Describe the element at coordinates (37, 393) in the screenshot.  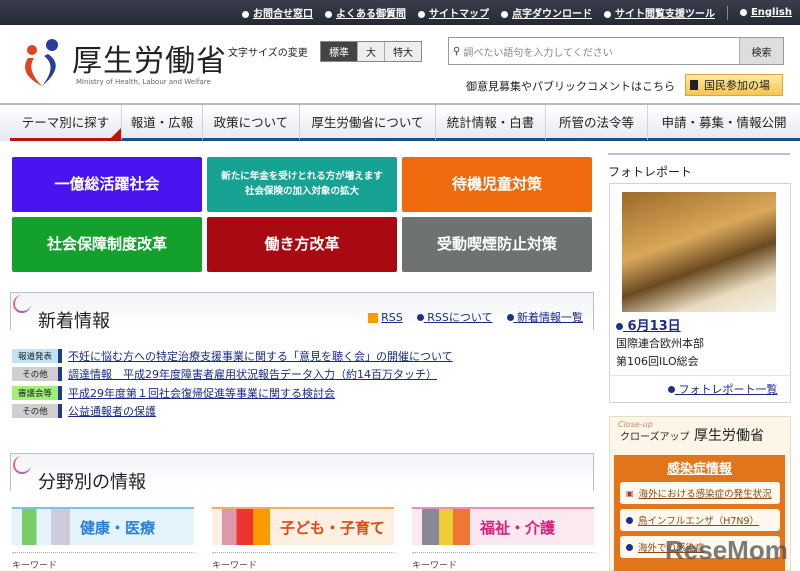
I see `category-badge: 審議会等` at that location.